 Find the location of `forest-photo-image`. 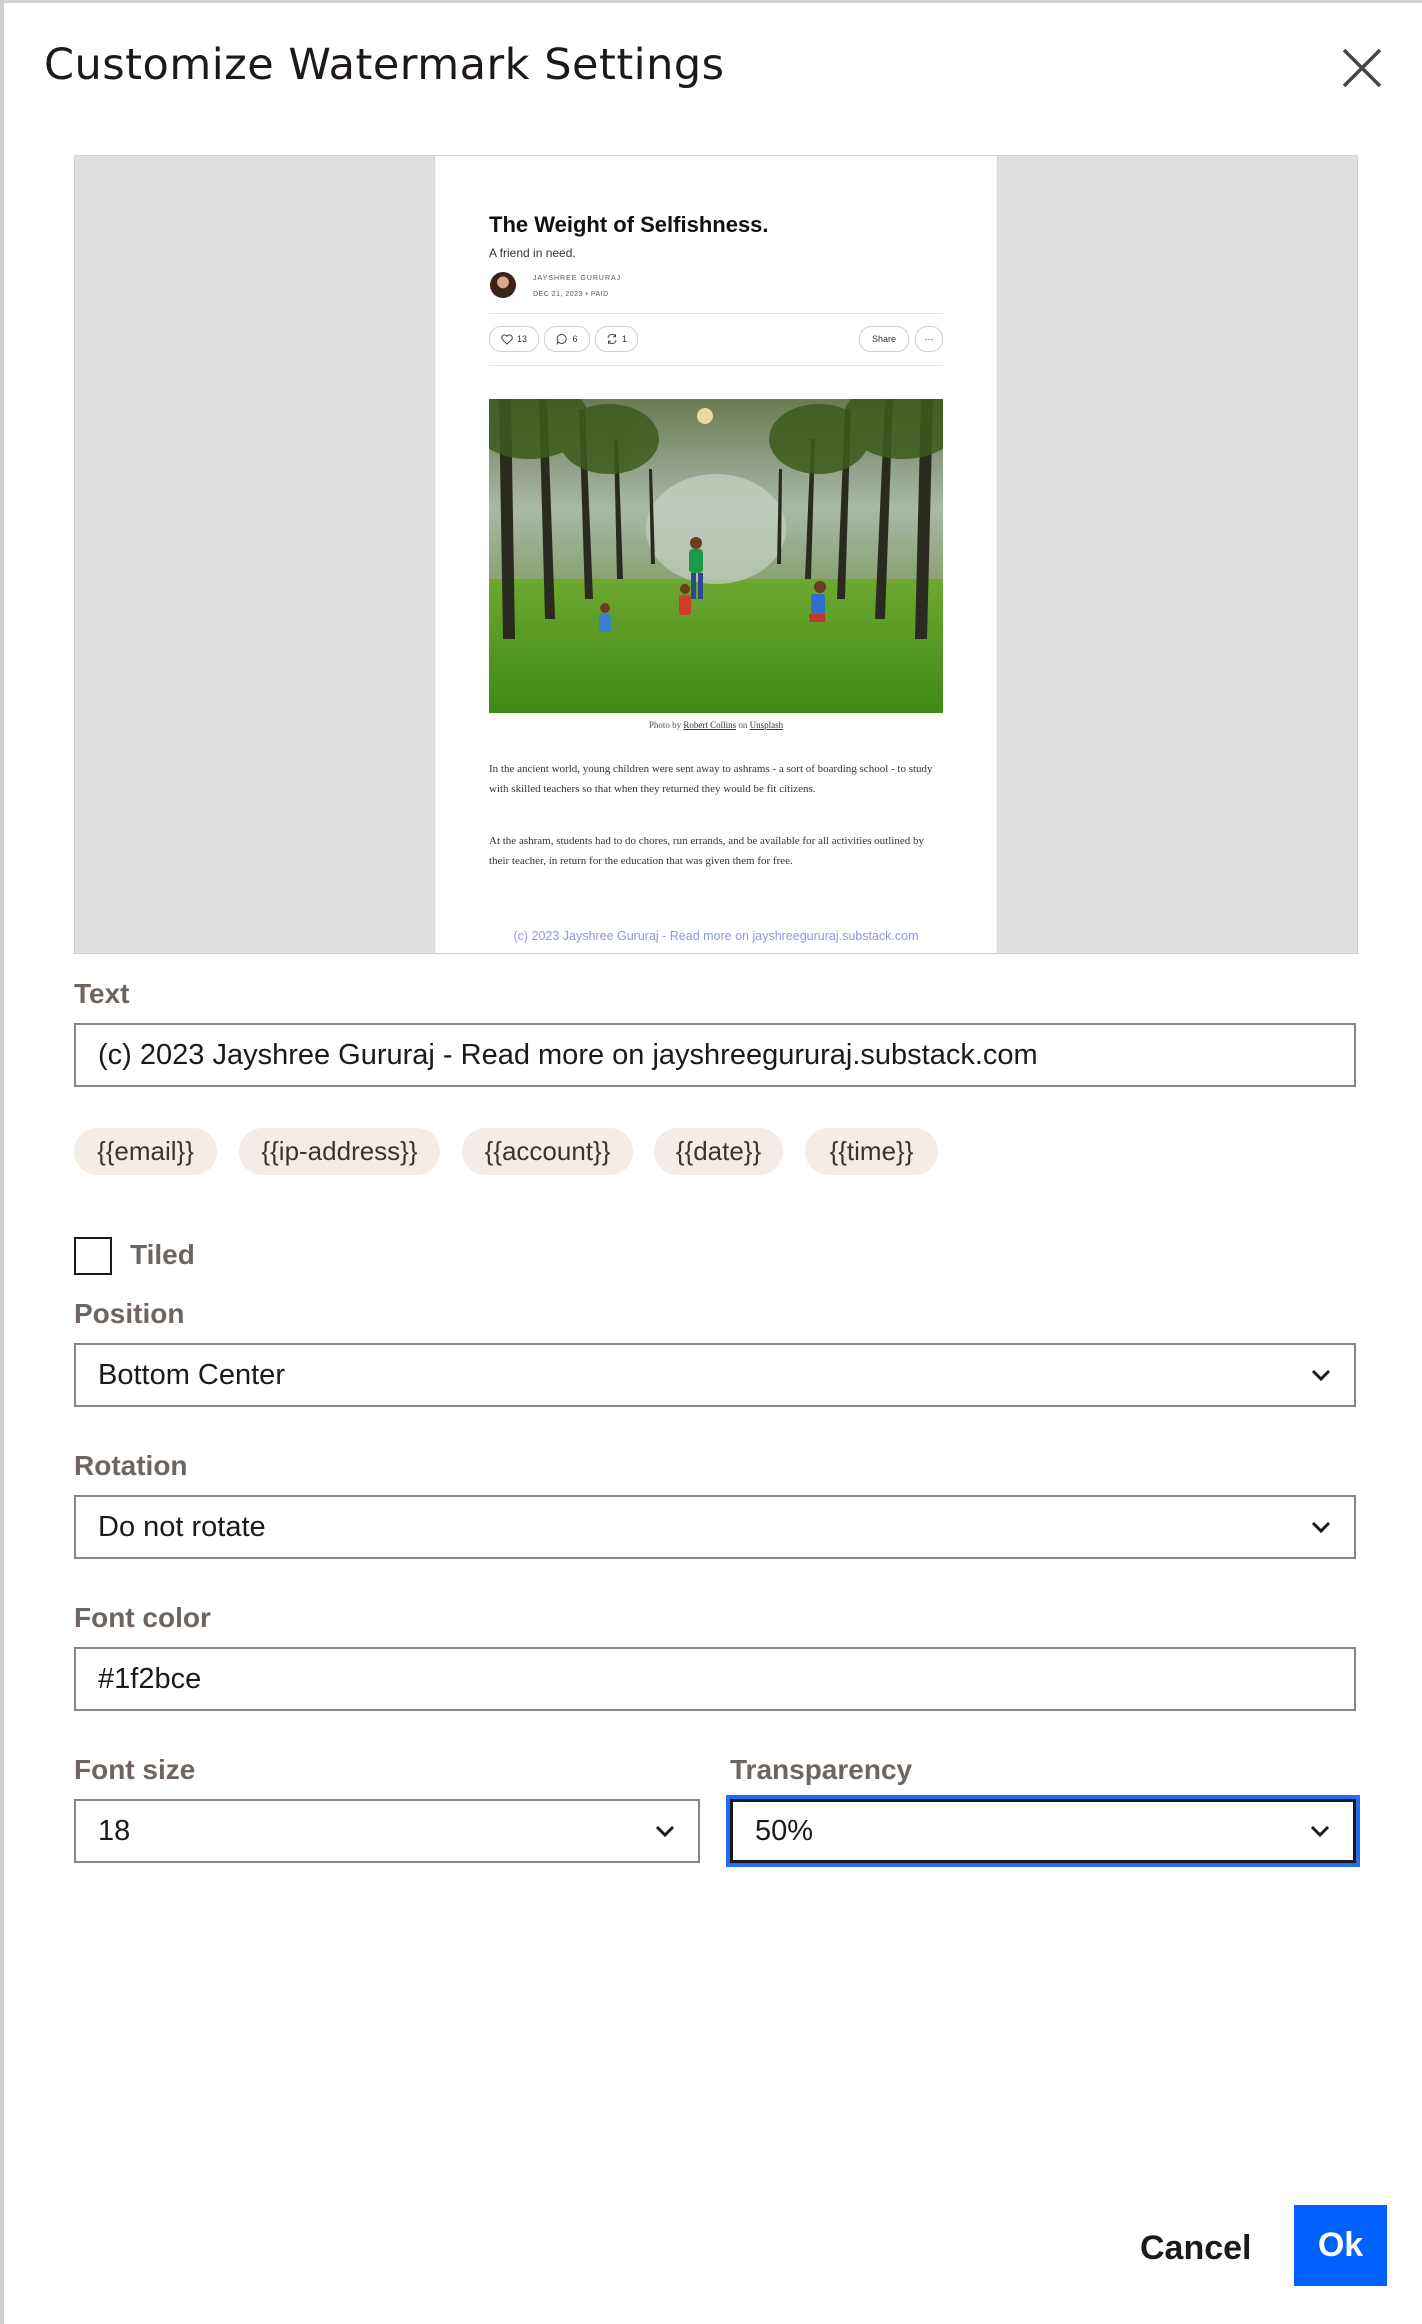

forest-photo-image is located at coordinates (716, 556).